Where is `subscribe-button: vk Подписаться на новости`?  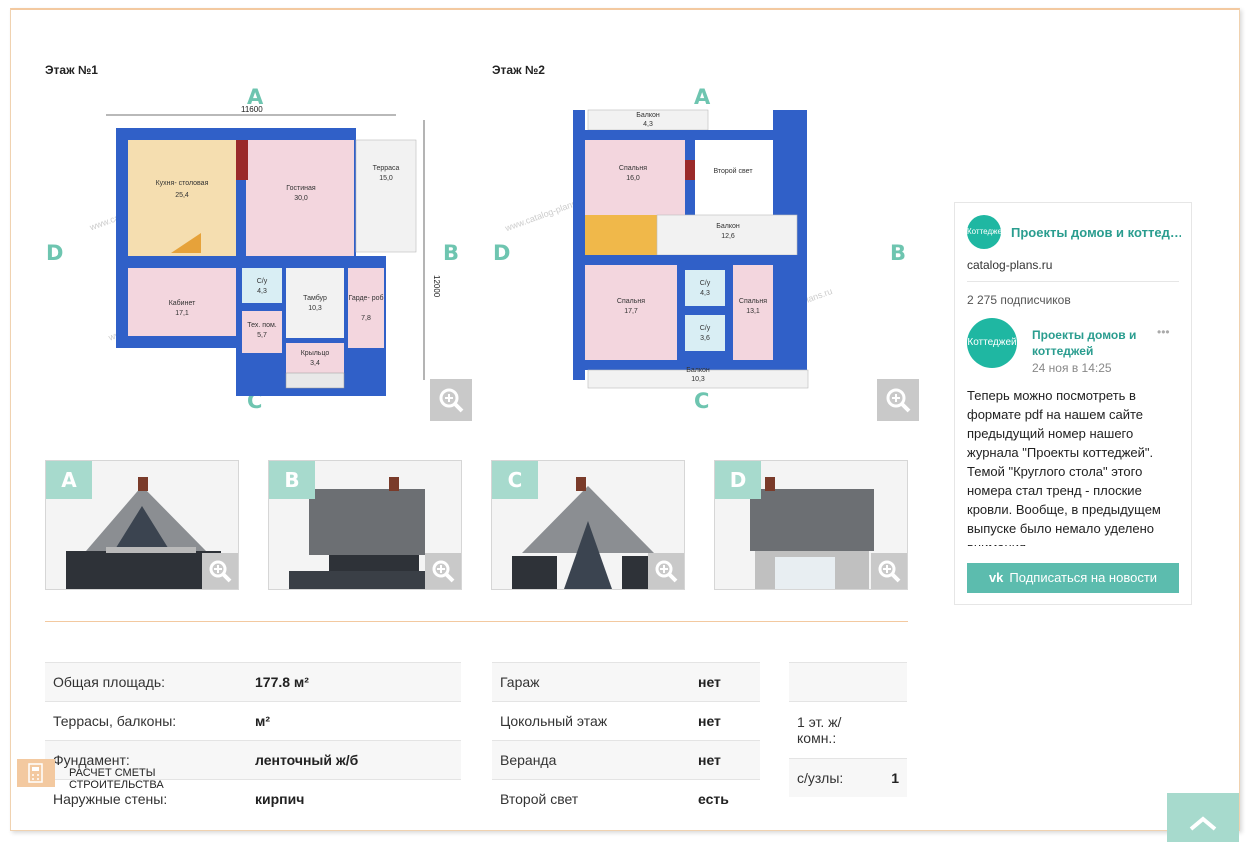
subscribe-button: vk Подписаться на новости is located at coordinates (1073, 578).